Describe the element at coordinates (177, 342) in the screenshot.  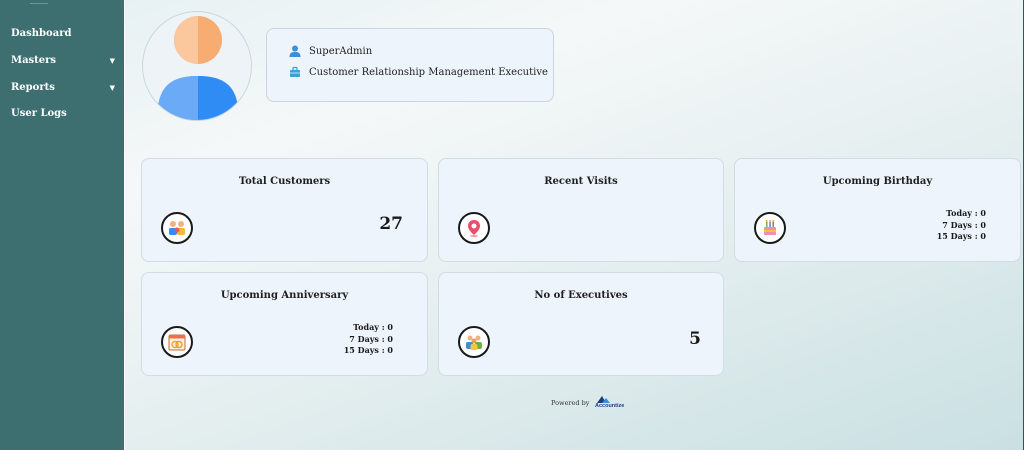
I see `rings-calendar-icon` at that location.